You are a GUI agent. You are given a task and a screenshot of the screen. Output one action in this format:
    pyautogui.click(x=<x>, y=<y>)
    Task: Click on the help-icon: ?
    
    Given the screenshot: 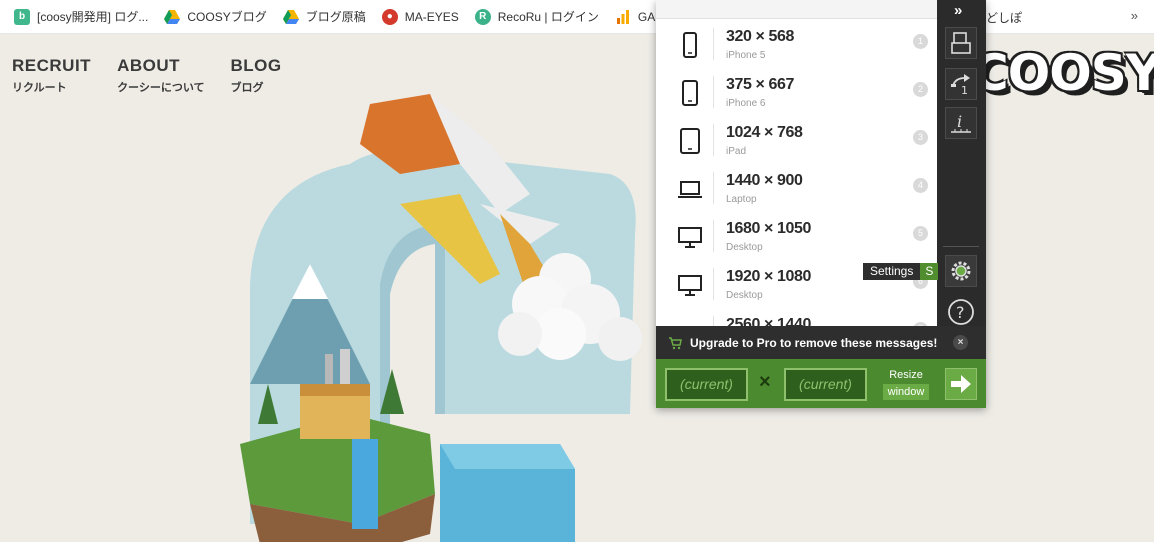 What is the action you would take?
    pyautogui.click(x=961, y=312)
    